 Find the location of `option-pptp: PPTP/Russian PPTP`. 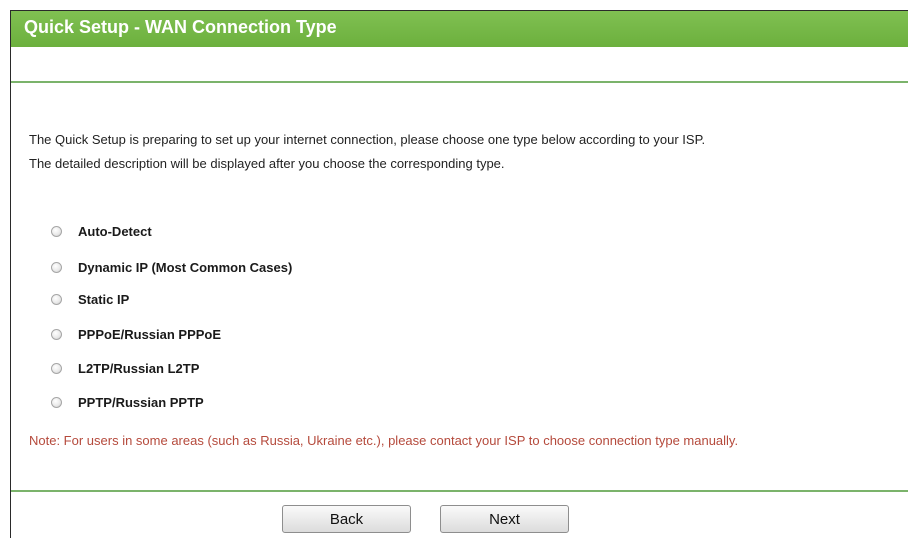

option-pptp: PPTP/Russian PPTP is located at coordinates (127, 402).